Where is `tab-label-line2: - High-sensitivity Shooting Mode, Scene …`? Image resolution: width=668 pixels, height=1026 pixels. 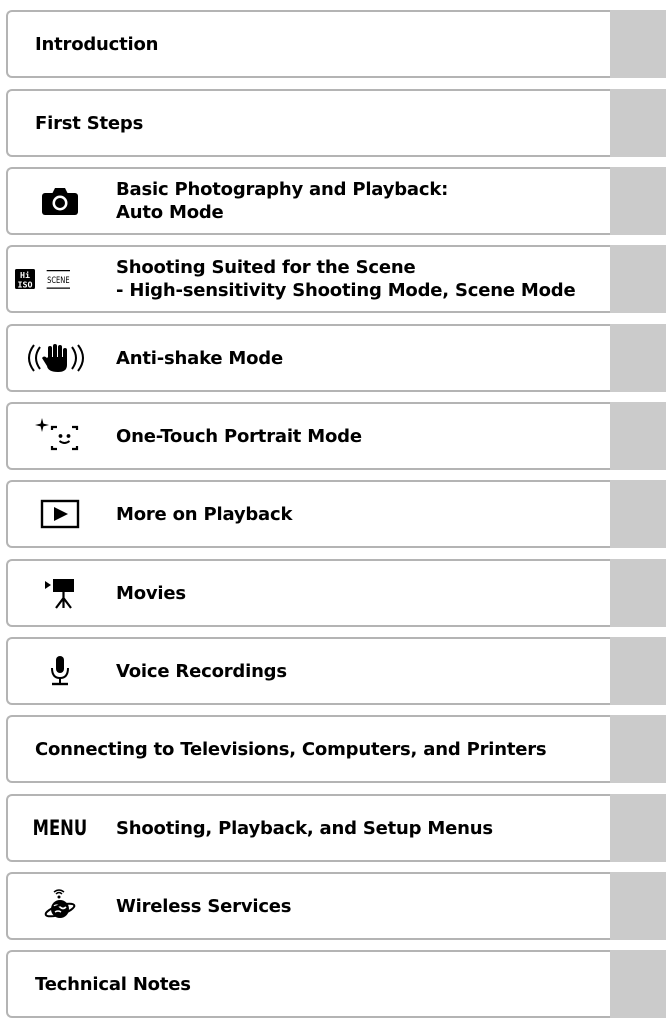
tab-label-line2: - High-sensitivity Shooting Mode, Scene … is located at coordinates (346, 290).